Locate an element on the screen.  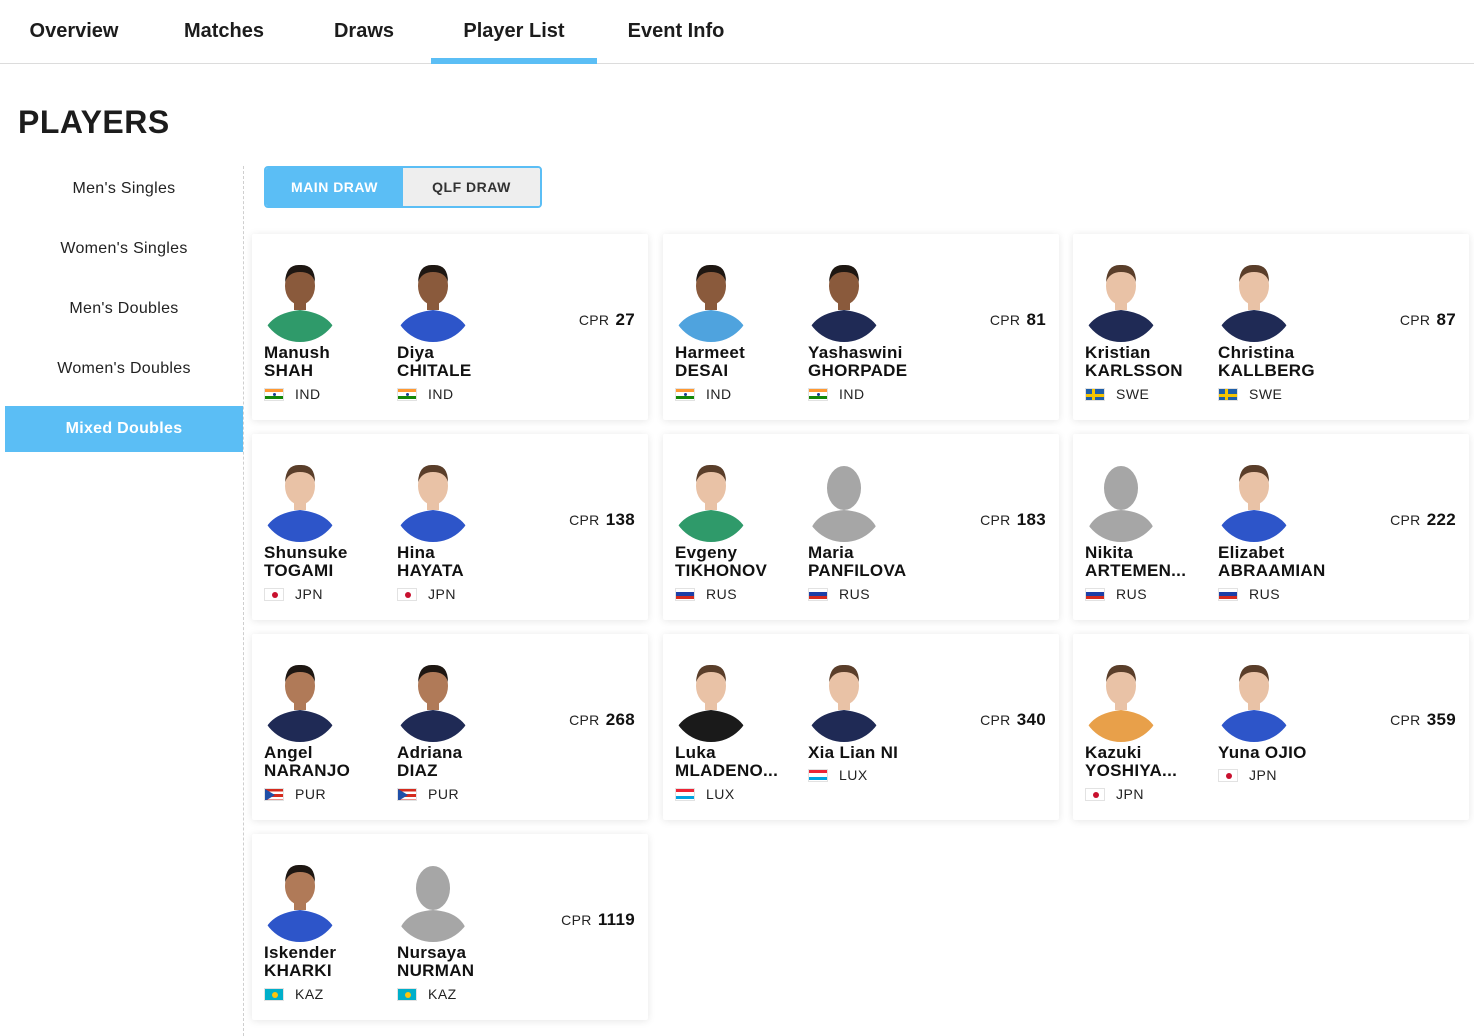
pair-card: Kazuki YOSHIYA... JPN Yuna OJIO JPN CPR 359 is located at coordinates (1271, 727).